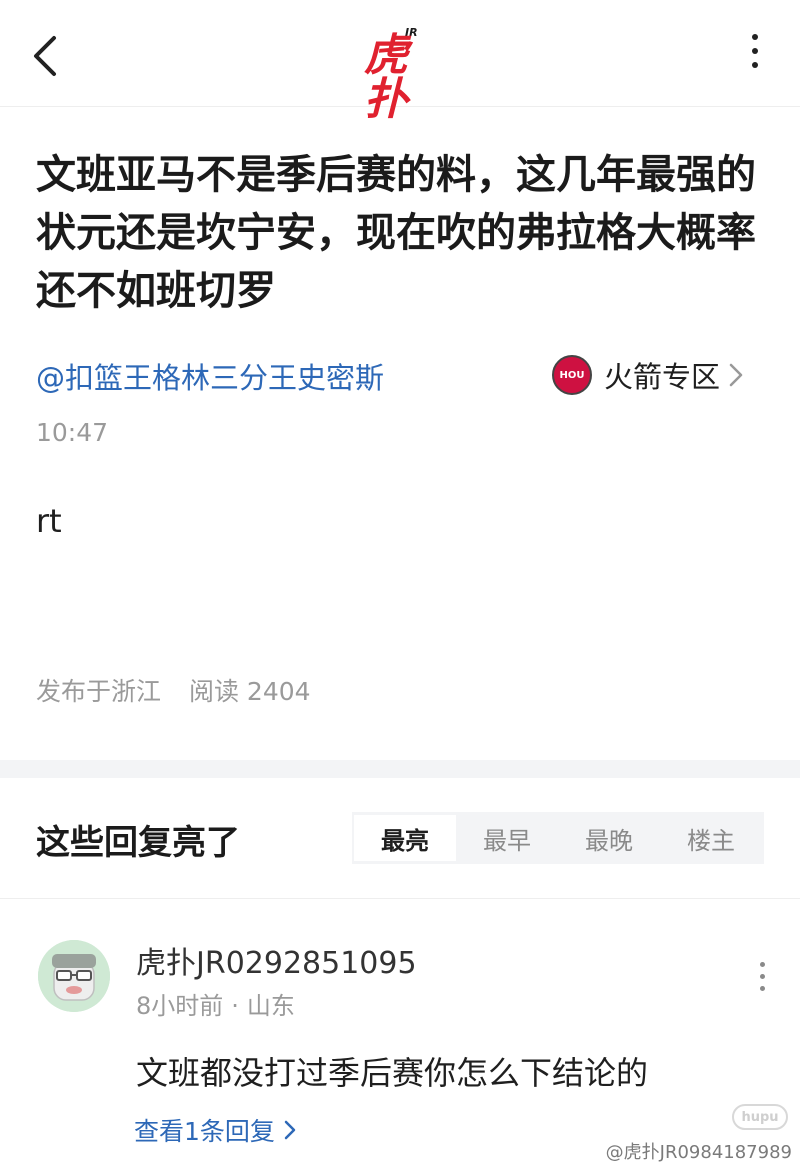 This screenshot has width=800, height=1170. I want to click on reply-more-button, so click(762, 980).